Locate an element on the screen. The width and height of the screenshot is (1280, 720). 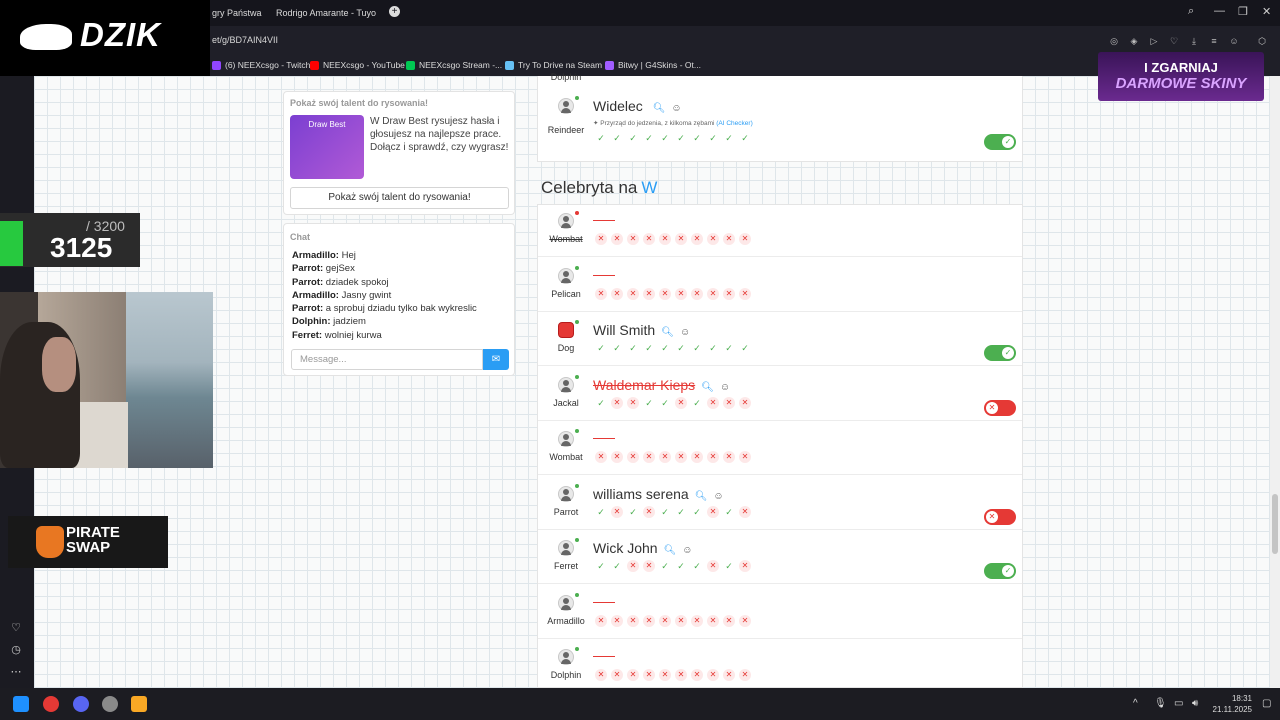
obs-icon is located at coordinates (110, 704).